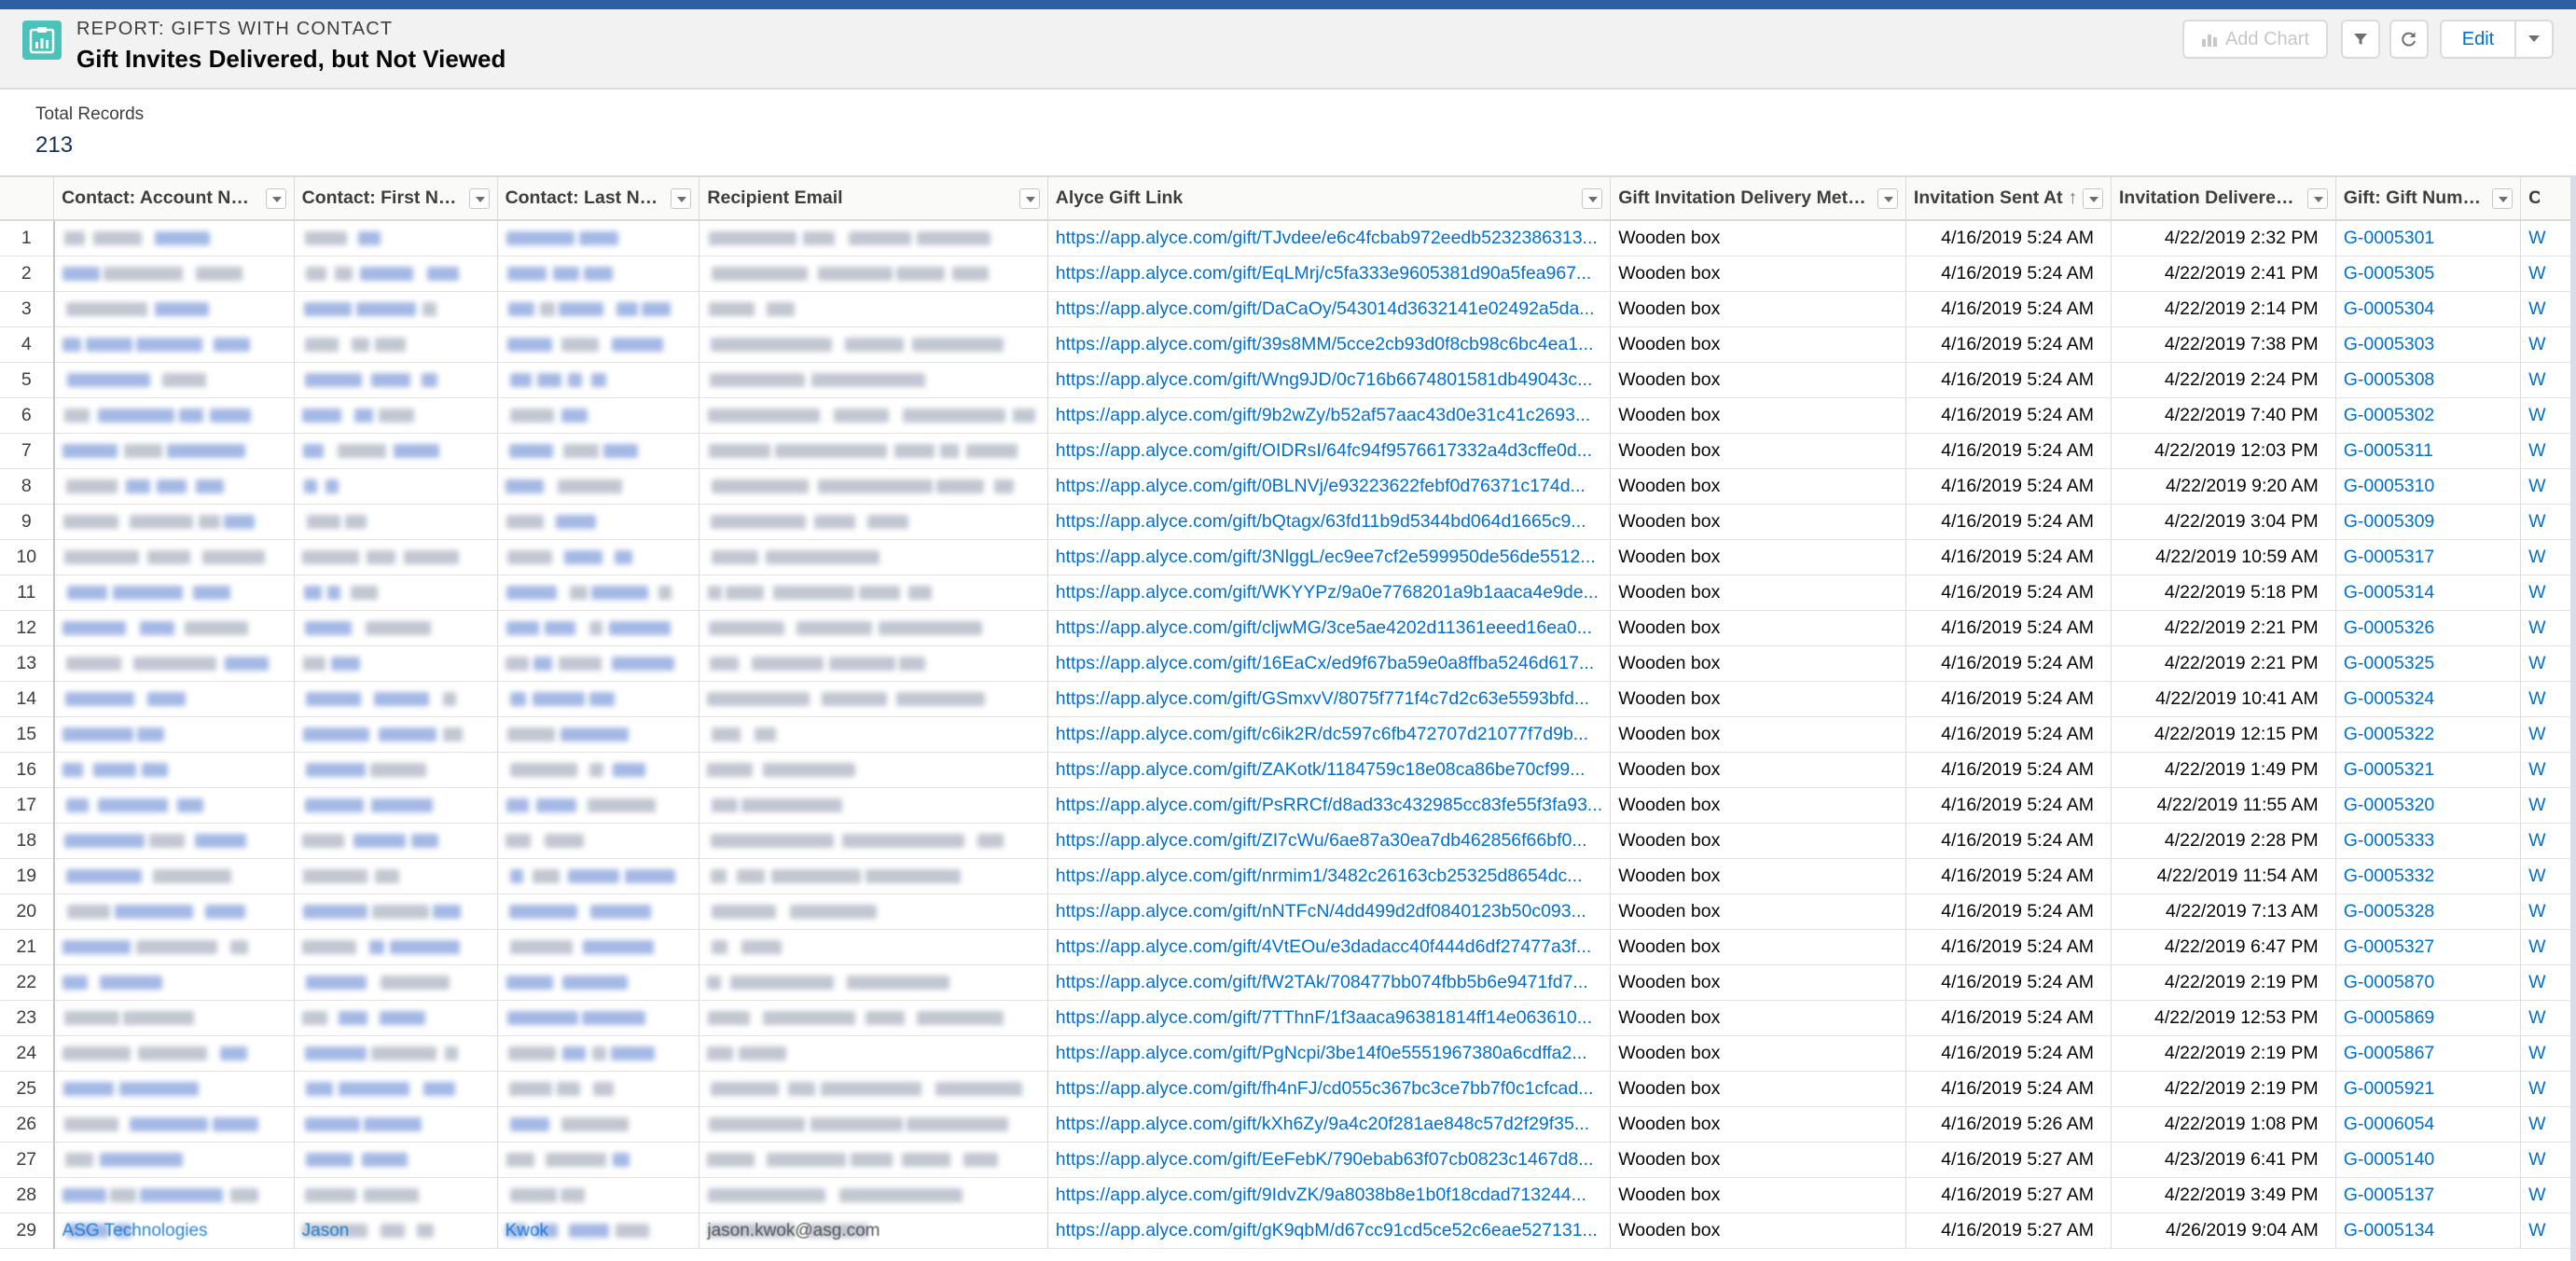 The height and width of the screenshot is (1261, 2576). I want to click on gift-number-link: G-0005870, so click(2428, 982).